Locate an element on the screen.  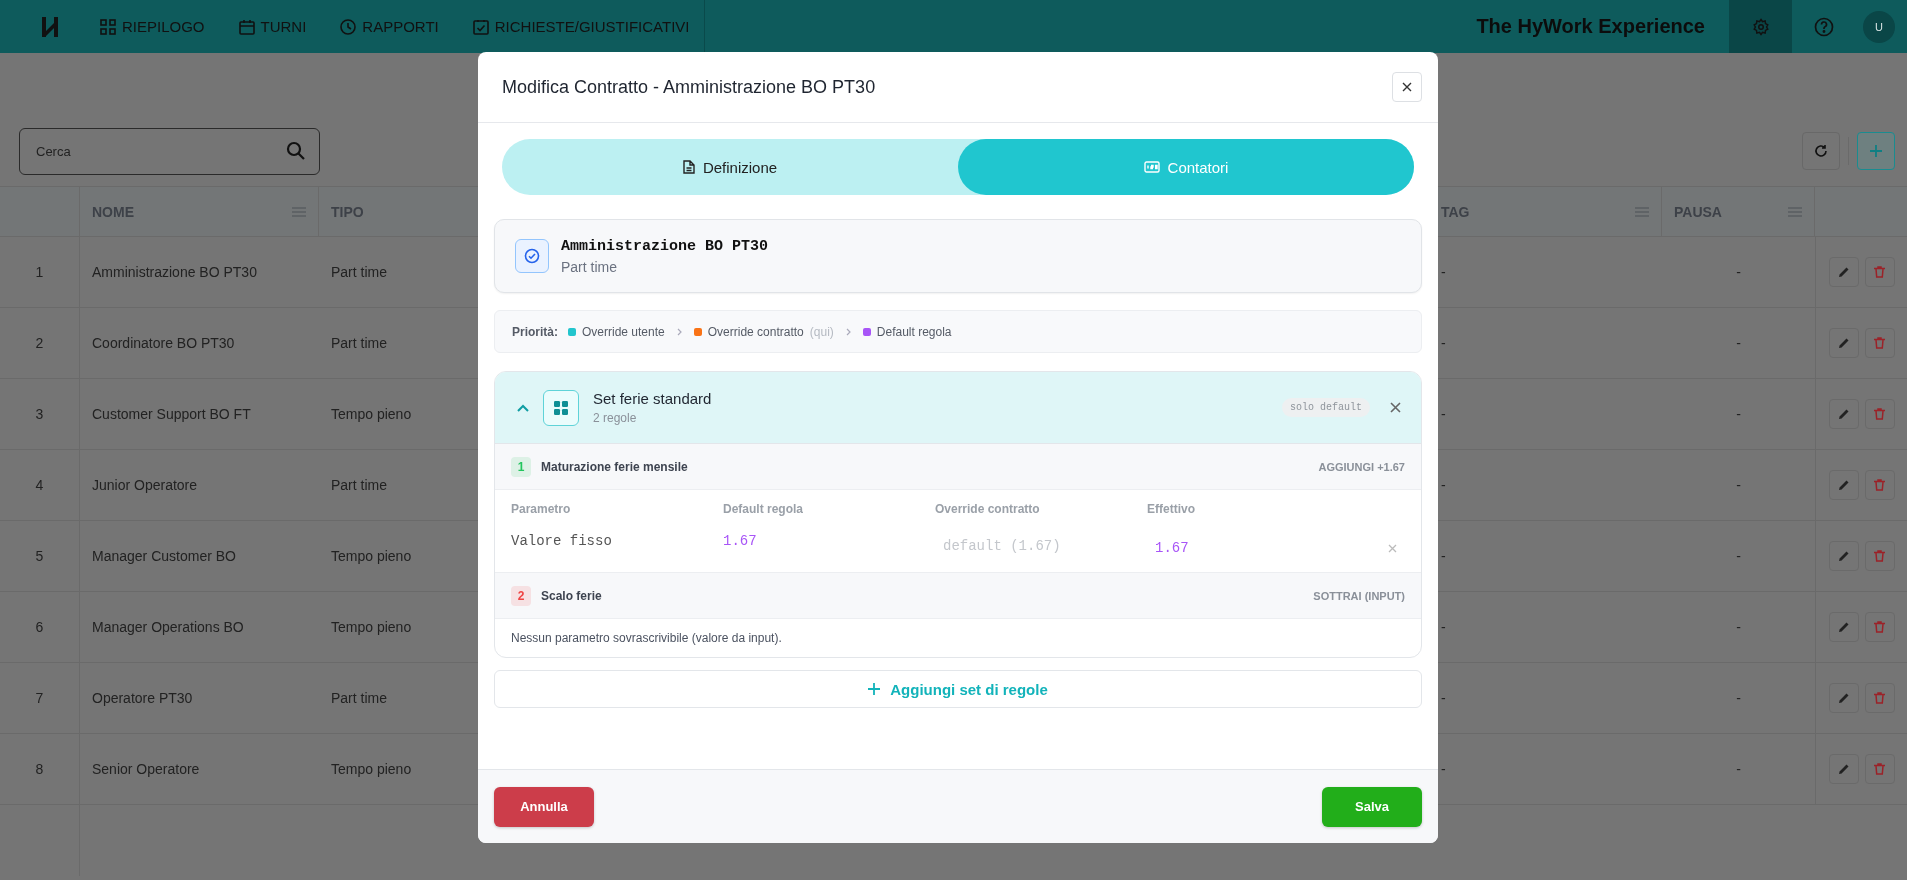
remove-button is located at coordinates (1395, 407).